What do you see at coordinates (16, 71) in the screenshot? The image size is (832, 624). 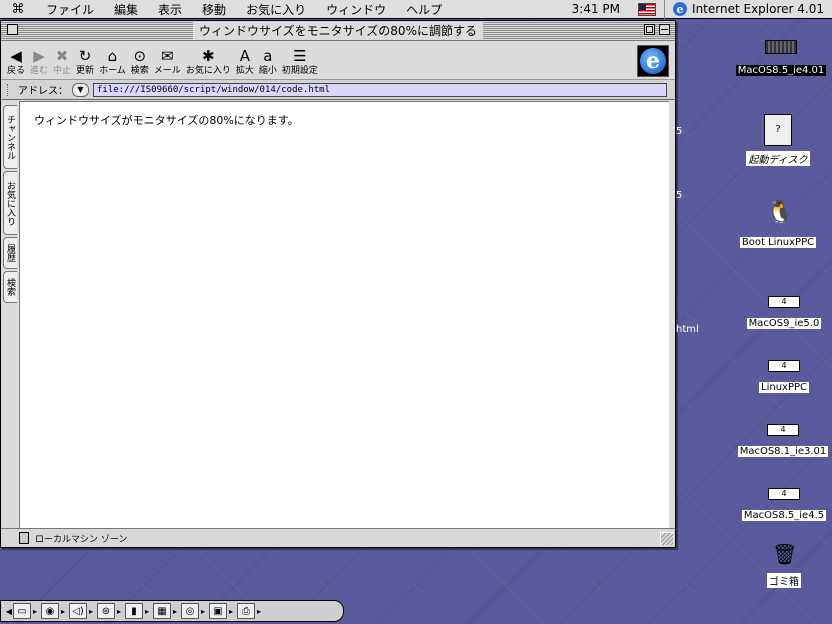 I see `back-label: 戻る` at bounding box center [16, 71].